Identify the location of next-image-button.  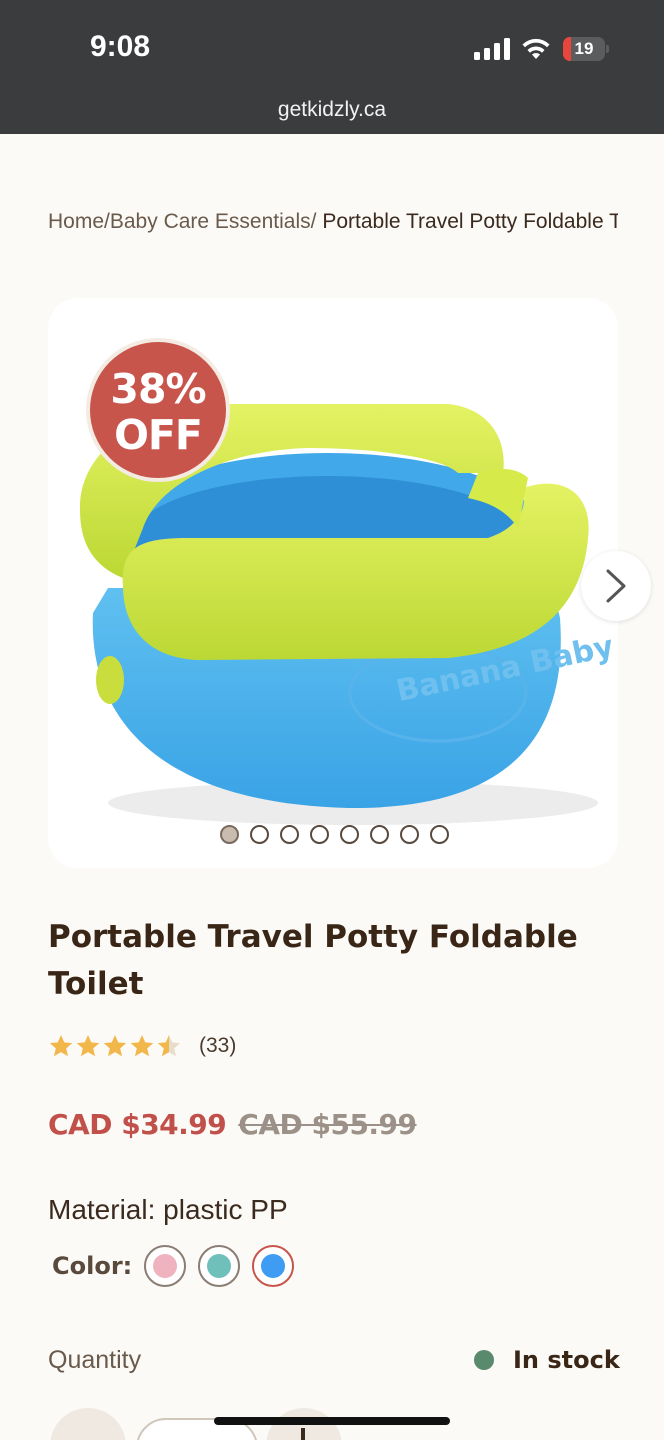
(616, 586).